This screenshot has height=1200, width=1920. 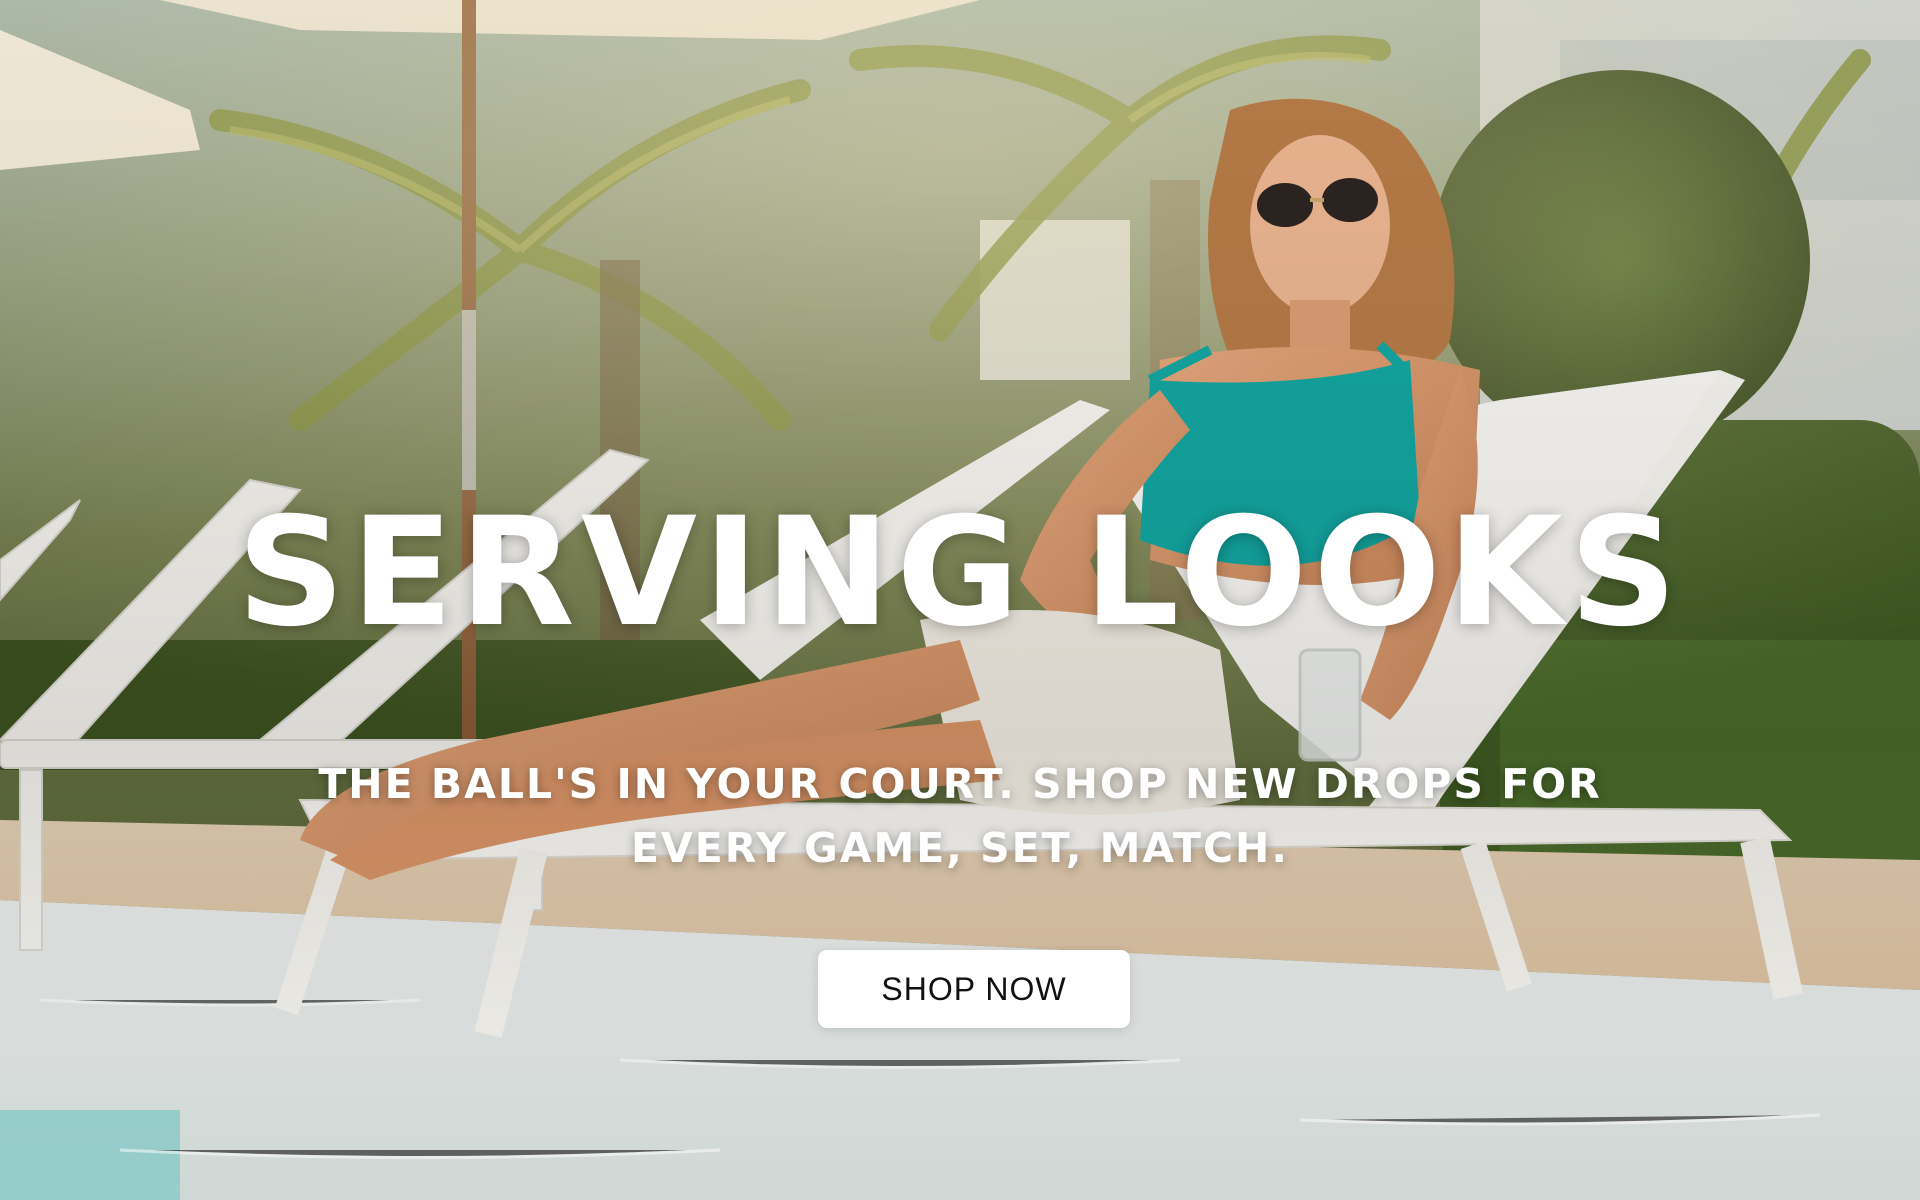 What do you see at coordinates (960, 573) in the screenshot?
I see `hero-headline: SERVING LOOKS` at bounding box center [960, 573].